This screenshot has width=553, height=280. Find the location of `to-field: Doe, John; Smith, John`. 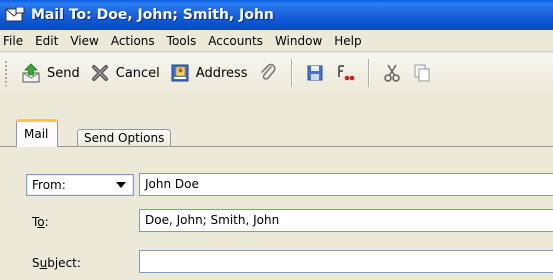

to-field: Doe, John; Smith, John is located at coordinates (346, 220).